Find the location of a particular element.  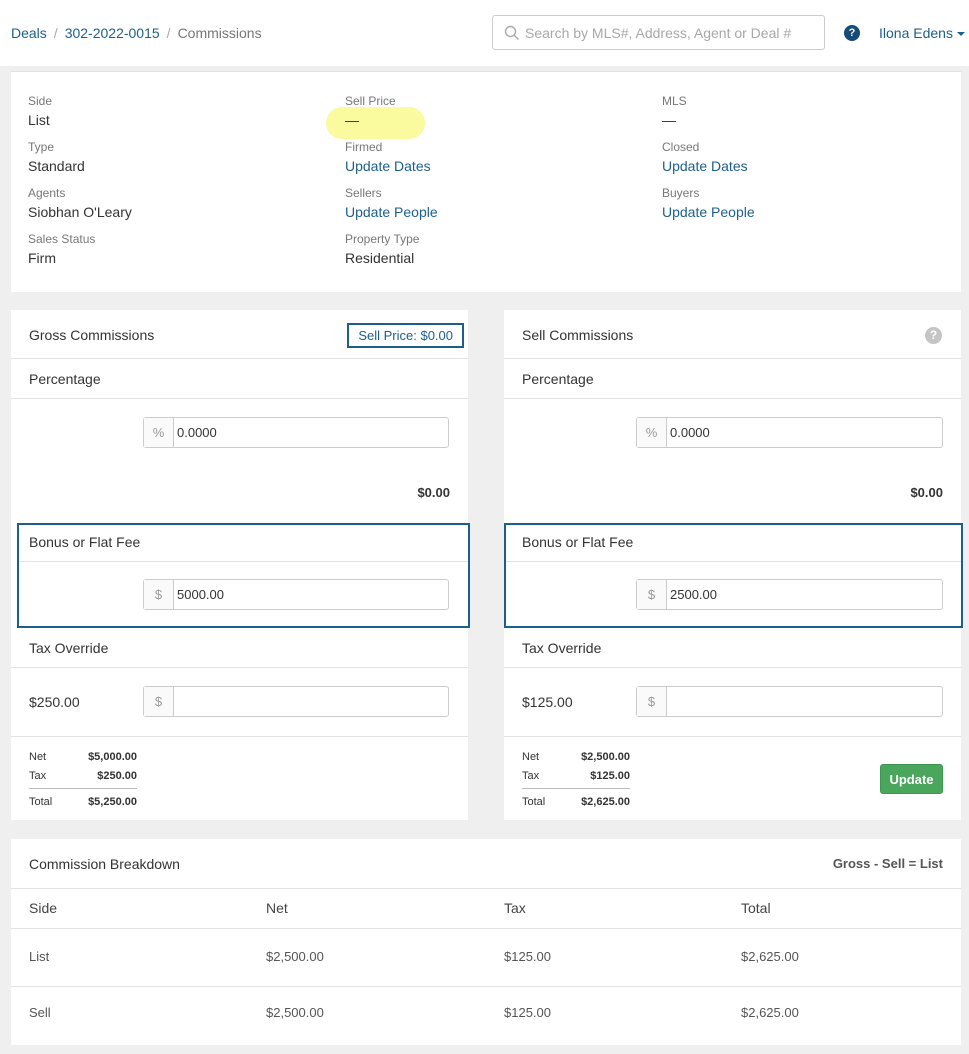

sell-percent-input-group: % is located at coordinates (789, 432).